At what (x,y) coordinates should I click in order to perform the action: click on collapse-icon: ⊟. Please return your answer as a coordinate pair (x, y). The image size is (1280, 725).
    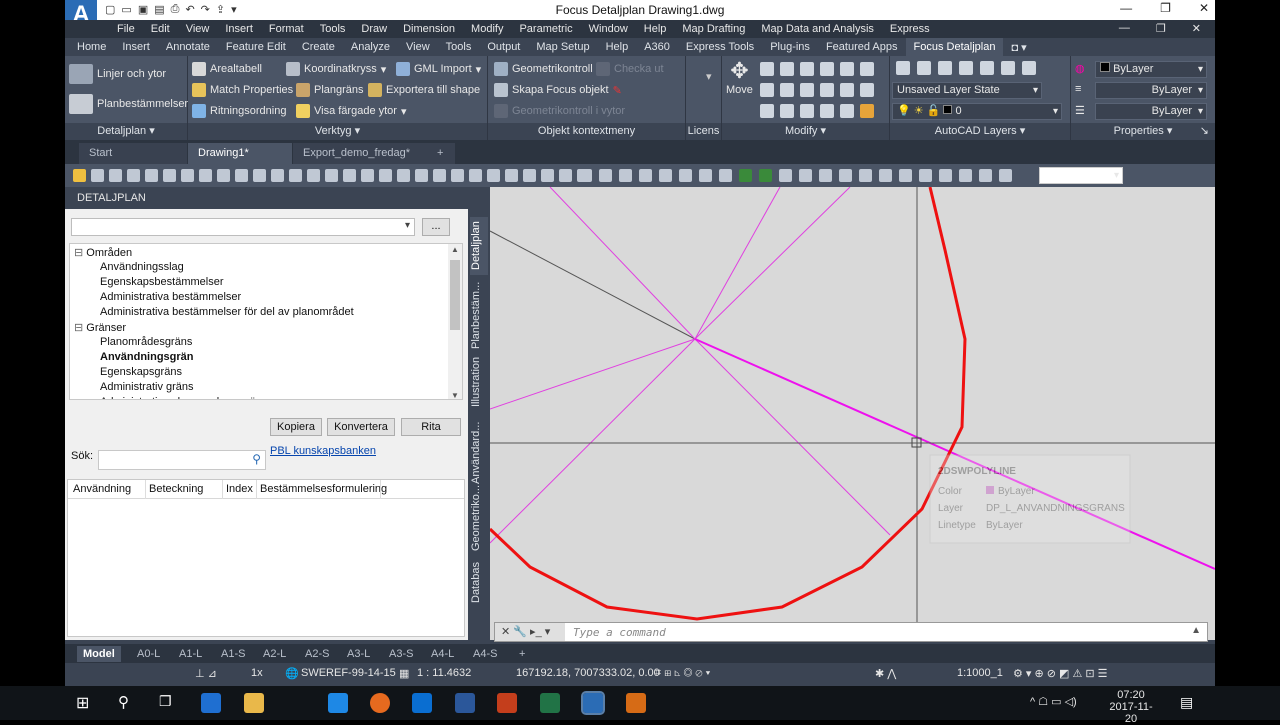
    Looking at the image, I should click on (80, 328).